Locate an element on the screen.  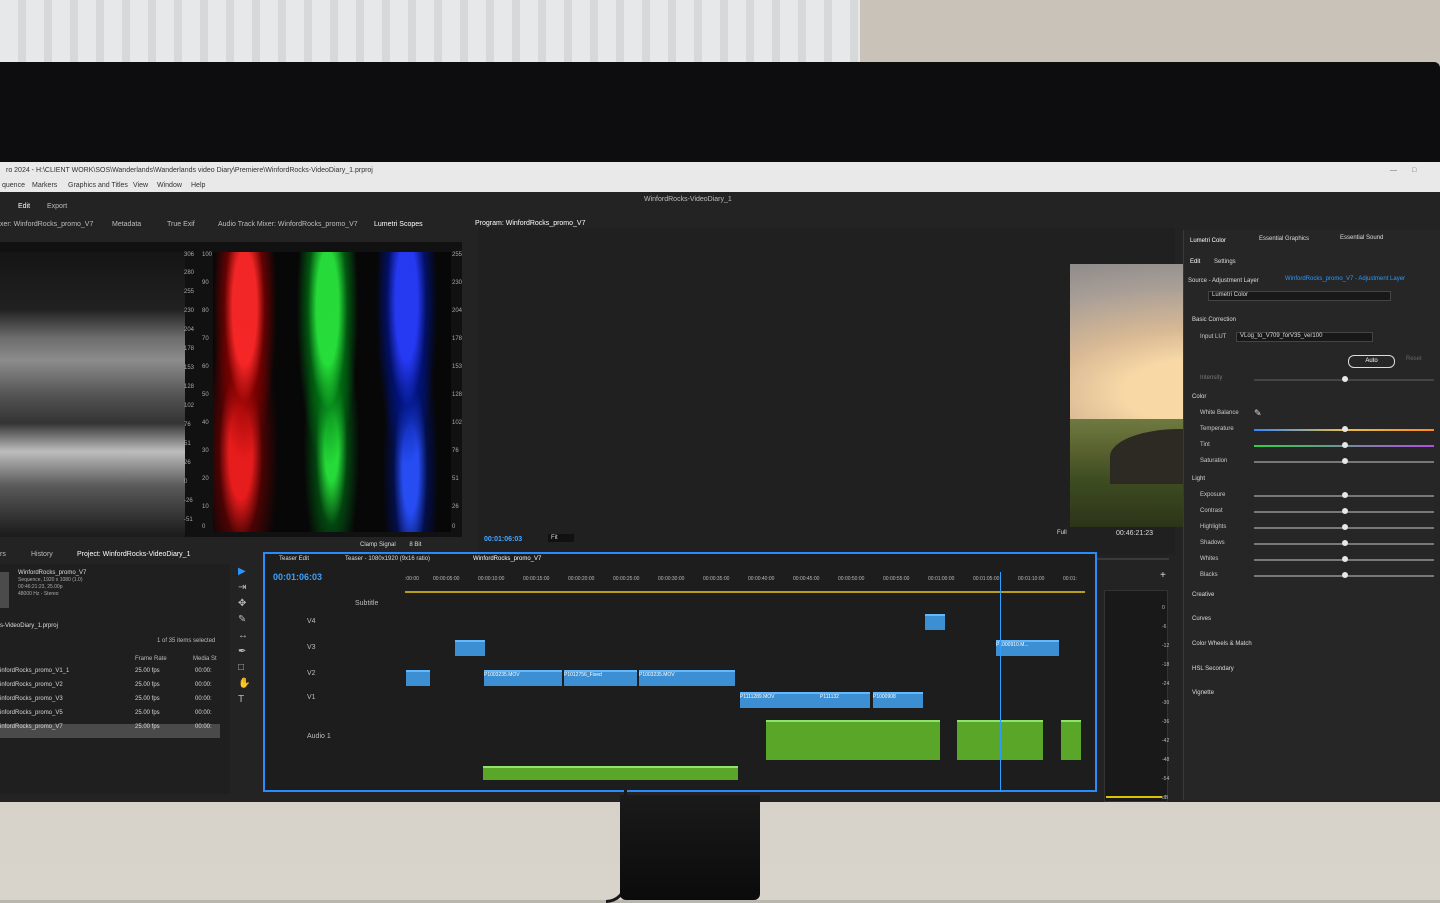
project-file: s-VideoDiary_1.prproj is located at coordinates (29, 626).